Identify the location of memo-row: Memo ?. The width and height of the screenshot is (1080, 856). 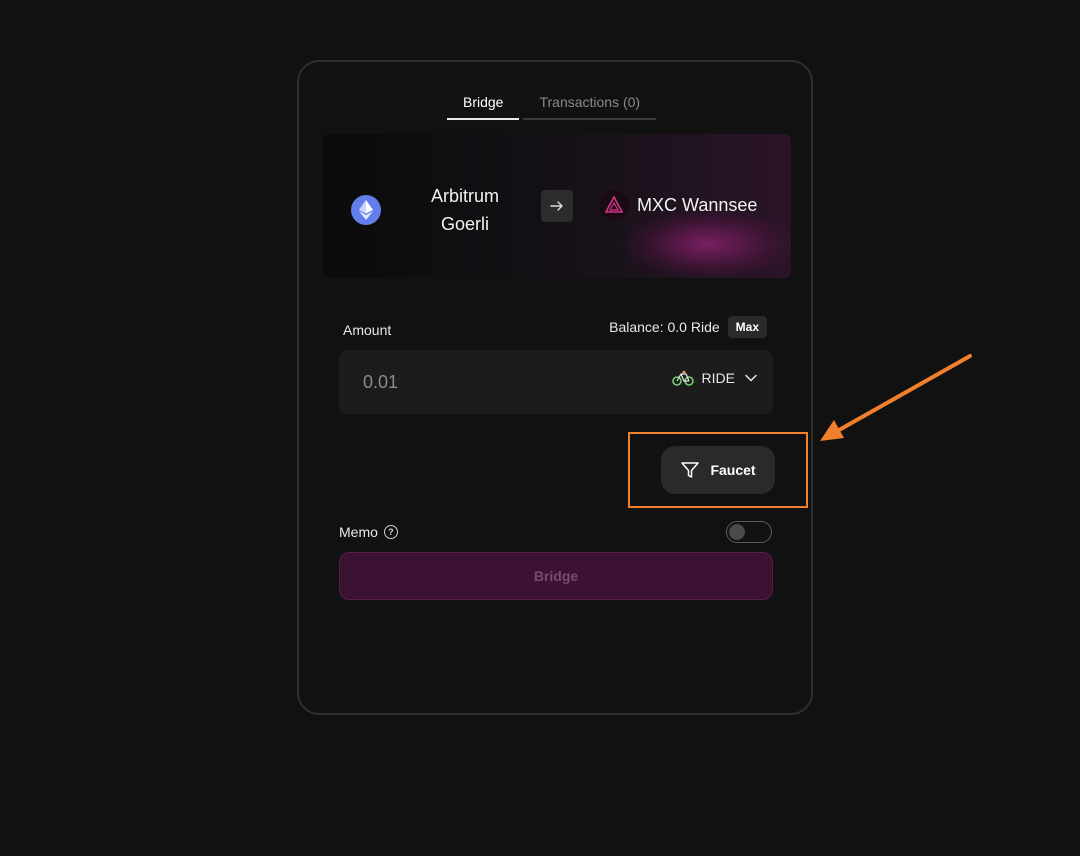
(368, 532).